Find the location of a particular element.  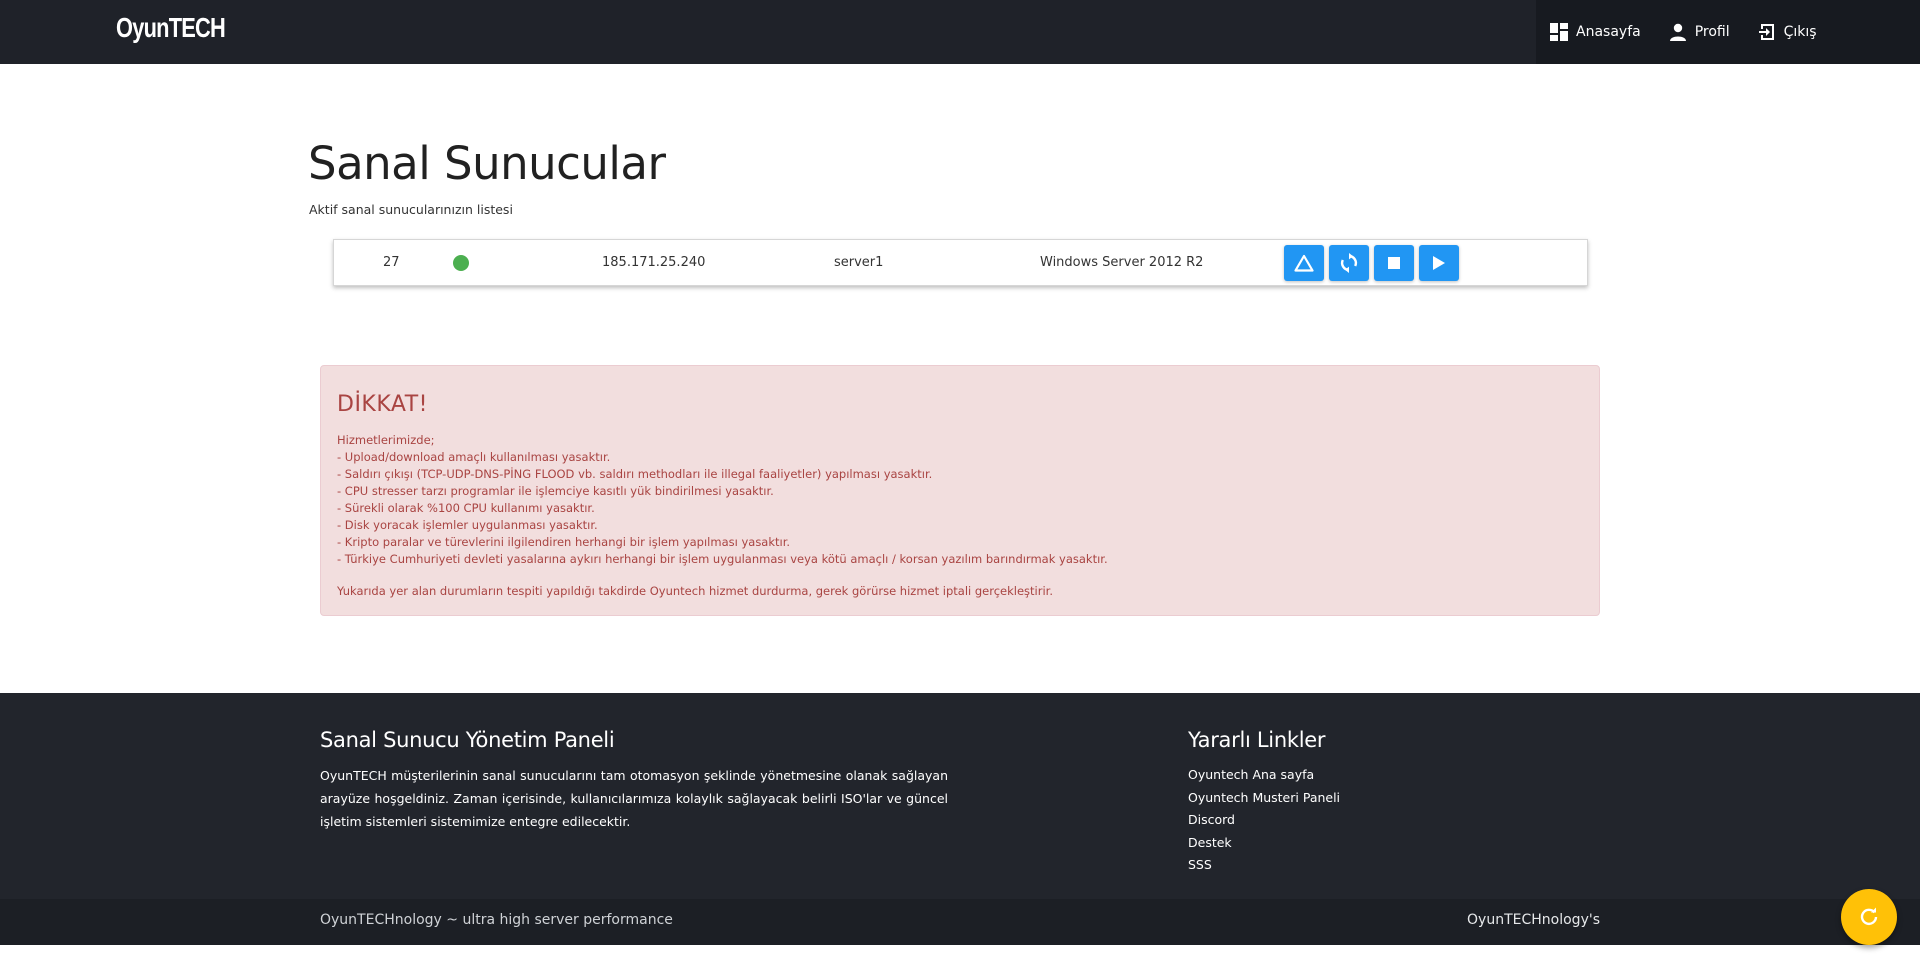

restart-icon is located at coordinates (1349, 262).